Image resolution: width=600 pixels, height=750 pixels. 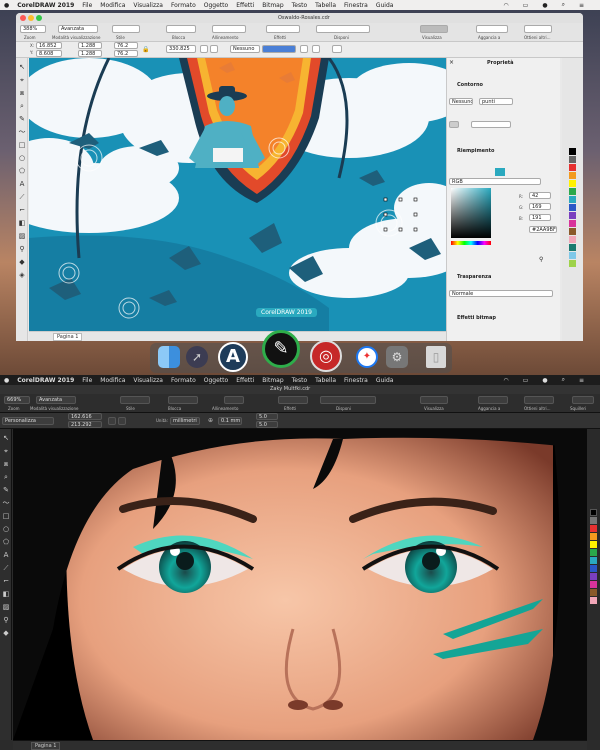 I want to click on apple-icon-dark: ●, so click(x=6, y=380).